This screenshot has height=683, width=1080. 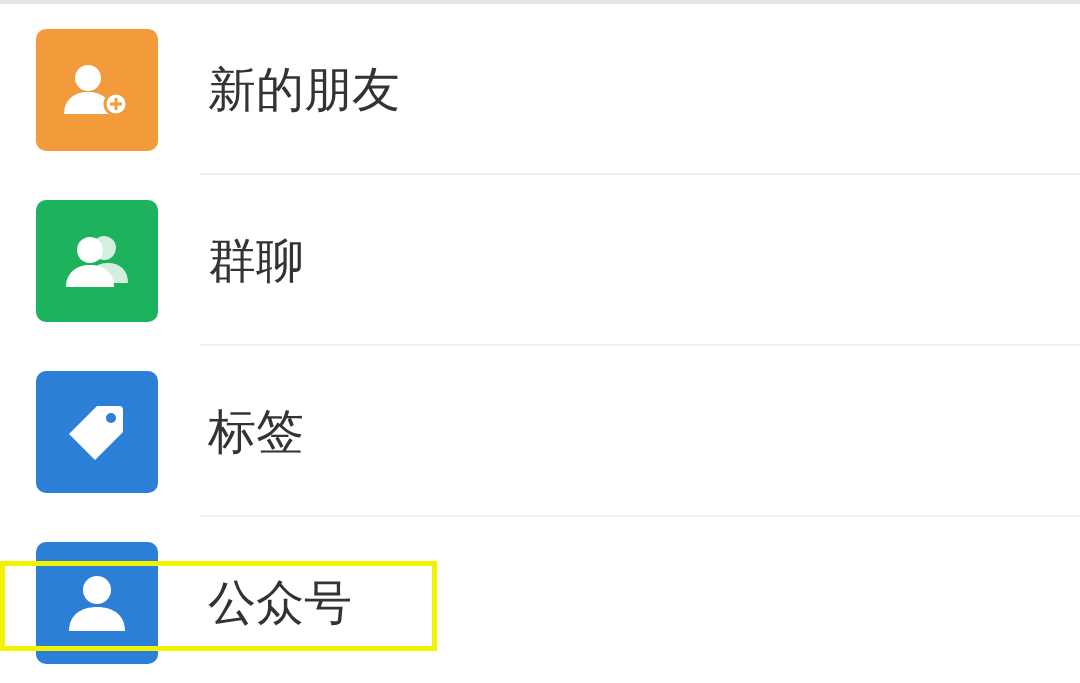 I want to click on item-label: 新的朋友, so click(x=304, y=89).